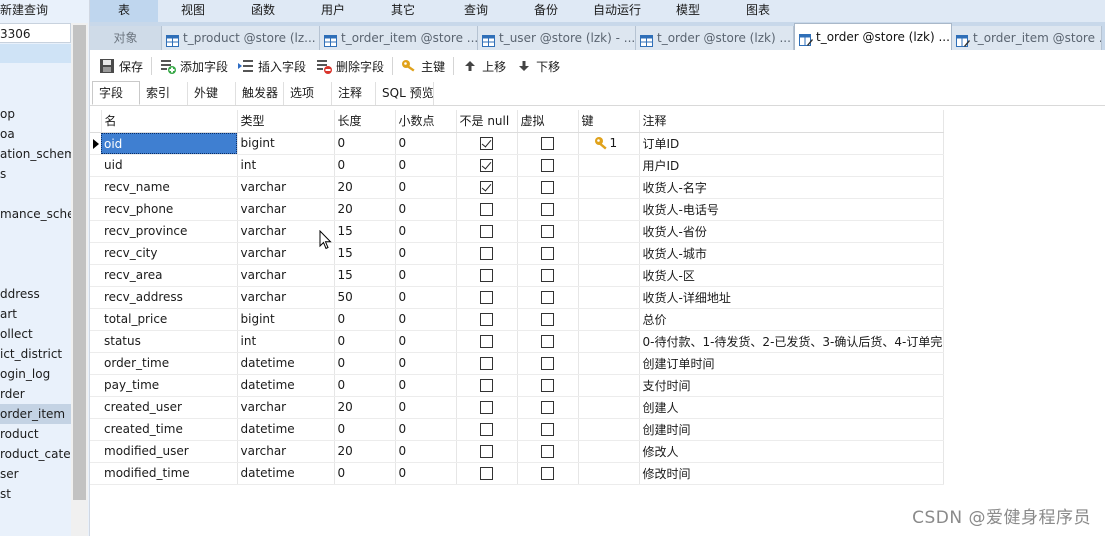  What do you see at coordinates (169, 473) in the screenshot?
I see `field-name-cell: modified_time` at bounding box center [169, 473].